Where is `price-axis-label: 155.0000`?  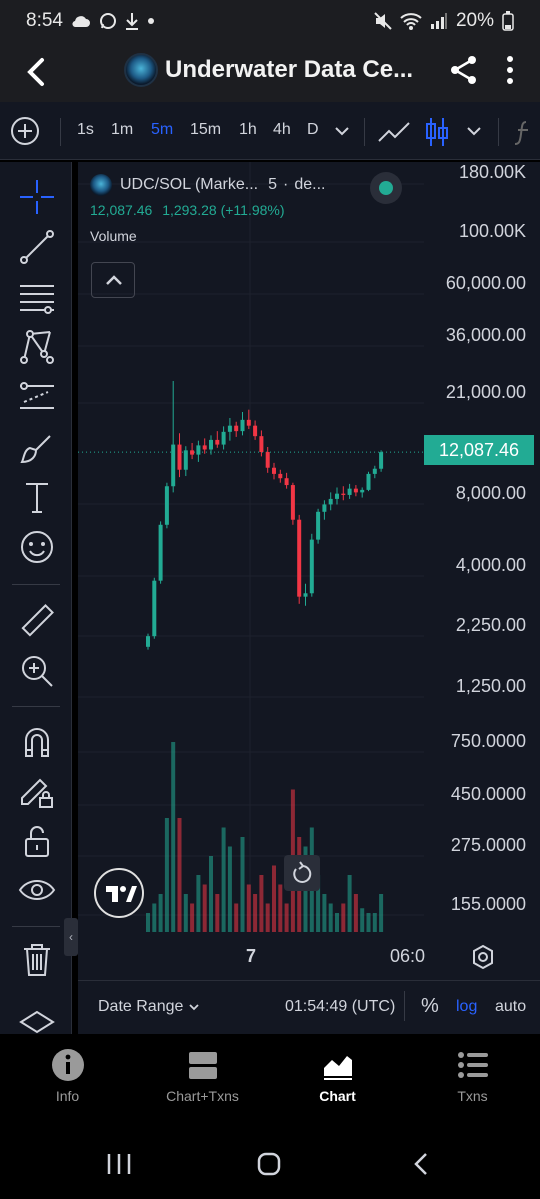 price-axis-label: 155.0000 is located at coordinates (488, 904).